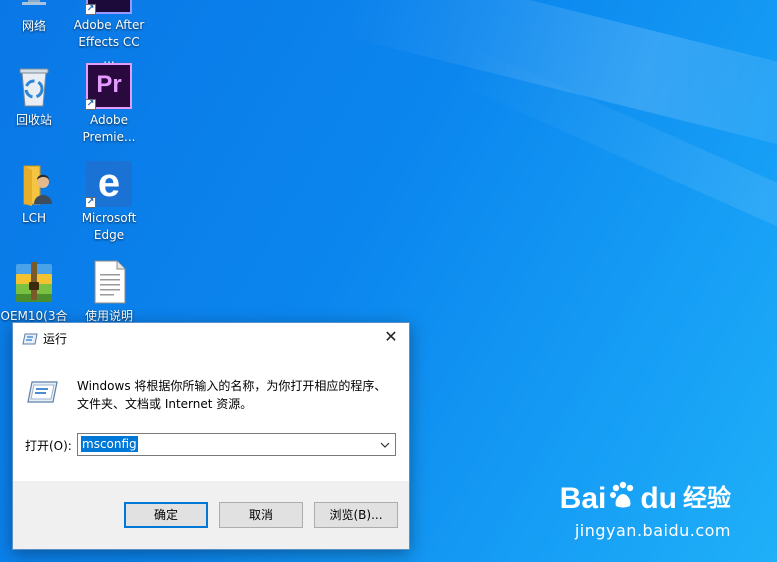  Describe the element at coordinates (211, 338) in the screenshot. I see `dialog-titlebar: 运行 ✕` at that location.